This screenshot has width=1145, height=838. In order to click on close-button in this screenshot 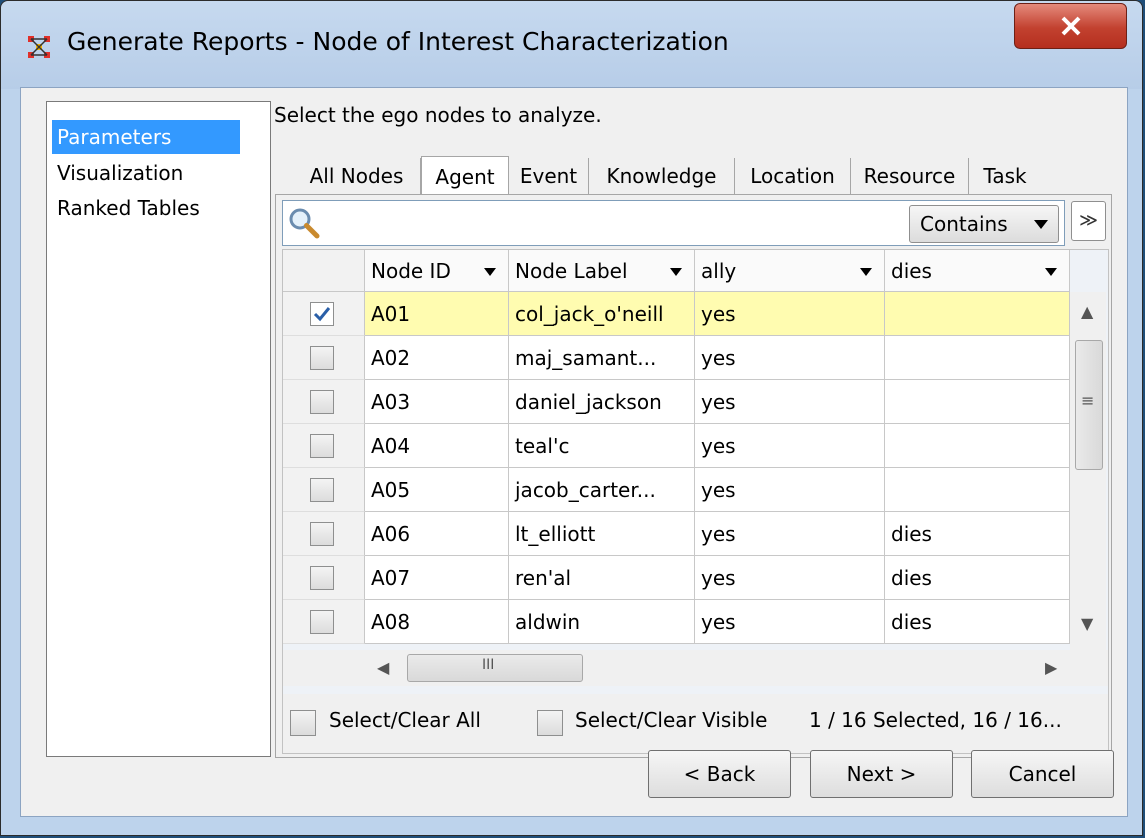, I will do `click(1070, 26)`.